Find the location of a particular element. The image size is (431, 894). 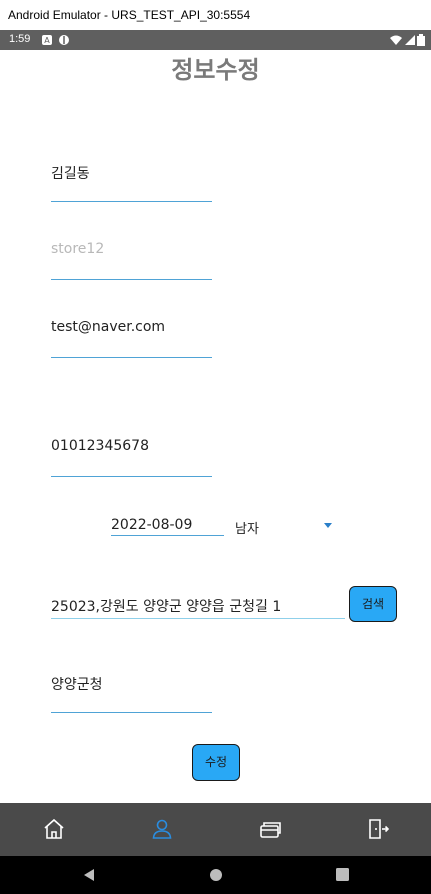

wifi-icon is located at coordinates (396, 40).